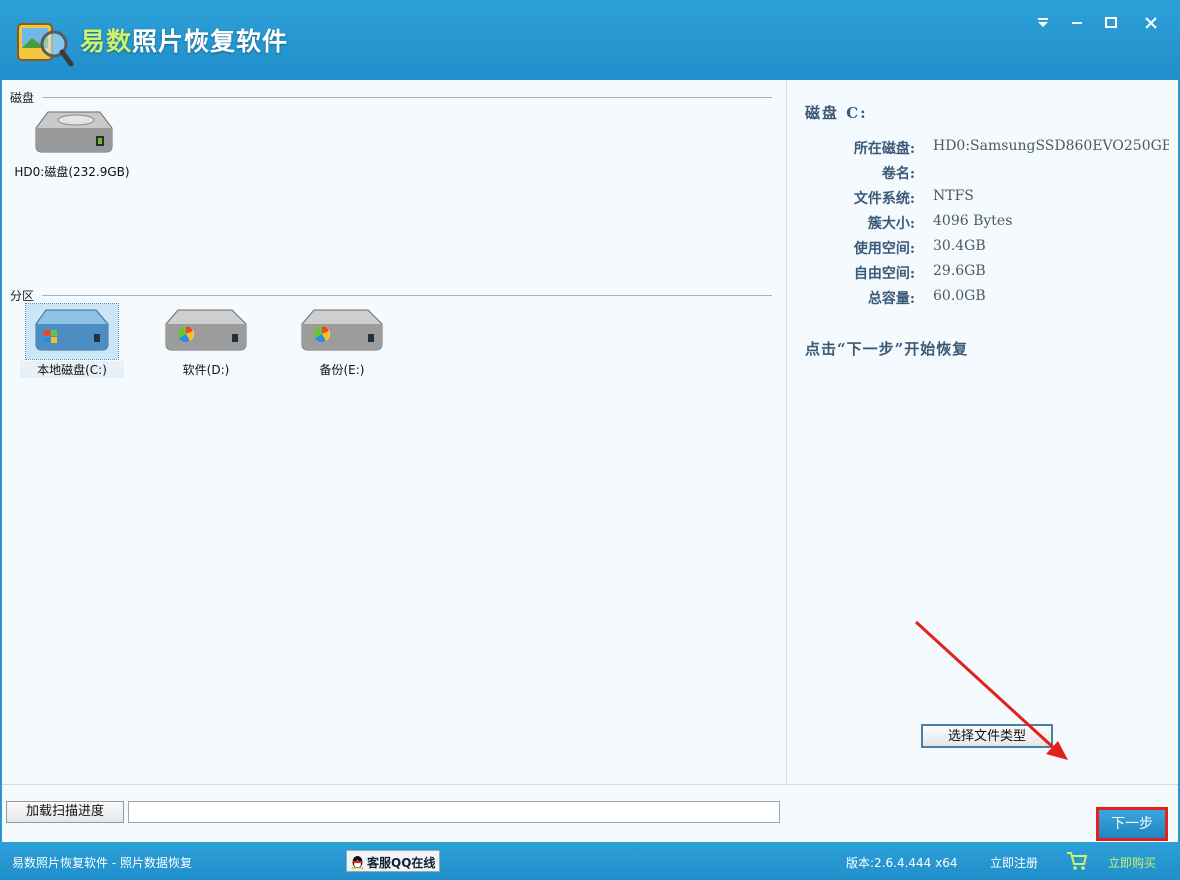  Describe the element at coordinates (902, 863) in the screenshot. I see `version-text: 版本:2.6.4.444 x64` at that location.